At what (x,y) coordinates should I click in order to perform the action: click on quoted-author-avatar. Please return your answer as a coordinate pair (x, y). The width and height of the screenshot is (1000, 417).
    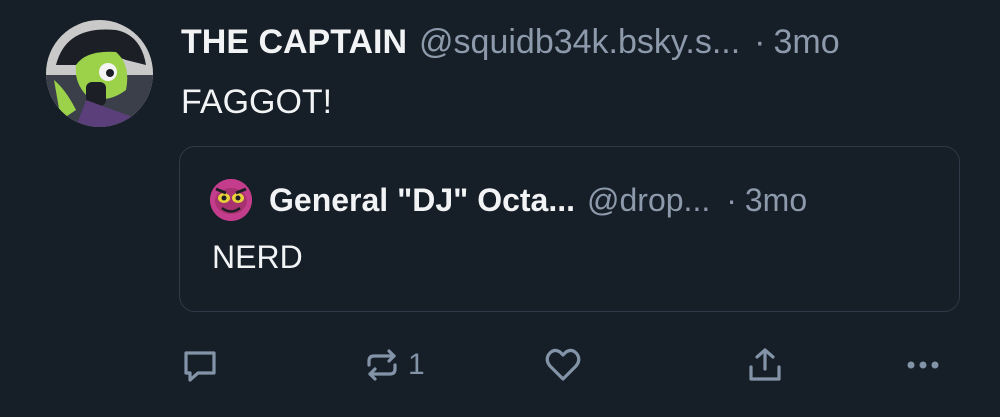
    Looking at the image, I should click on (231, 200).